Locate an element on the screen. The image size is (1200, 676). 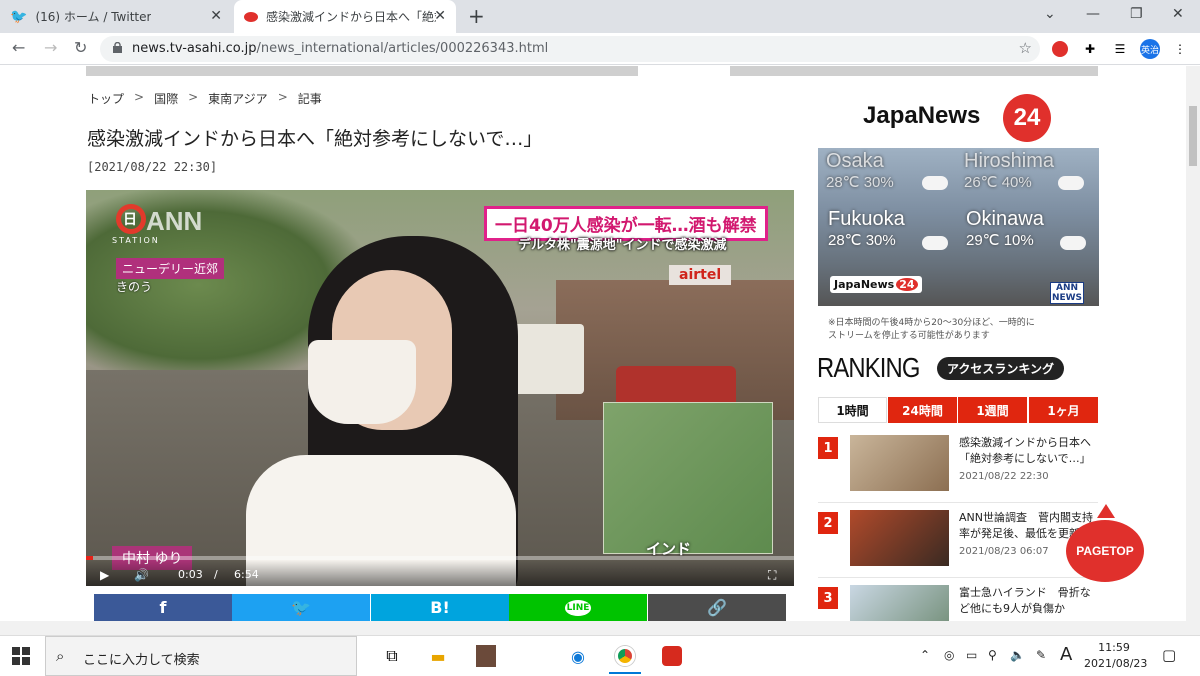
task-view-icon: ⧉ is located at coordinates (392, 656).